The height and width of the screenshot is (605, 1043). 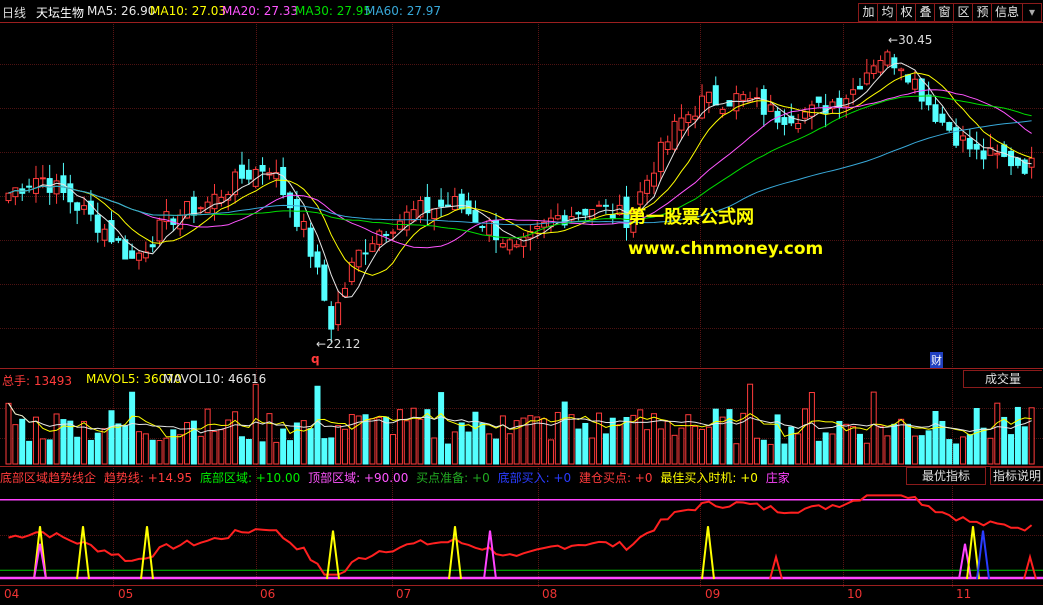 I want to click on xaxis-label: 07, so click(x=404, y=594).